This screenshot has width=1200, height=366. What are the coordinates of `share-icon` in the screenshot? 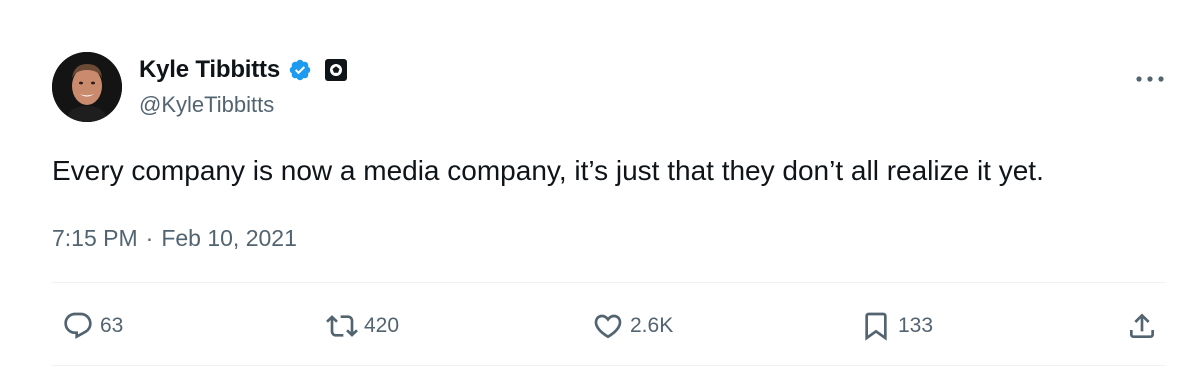 It's located at (1142, 325).